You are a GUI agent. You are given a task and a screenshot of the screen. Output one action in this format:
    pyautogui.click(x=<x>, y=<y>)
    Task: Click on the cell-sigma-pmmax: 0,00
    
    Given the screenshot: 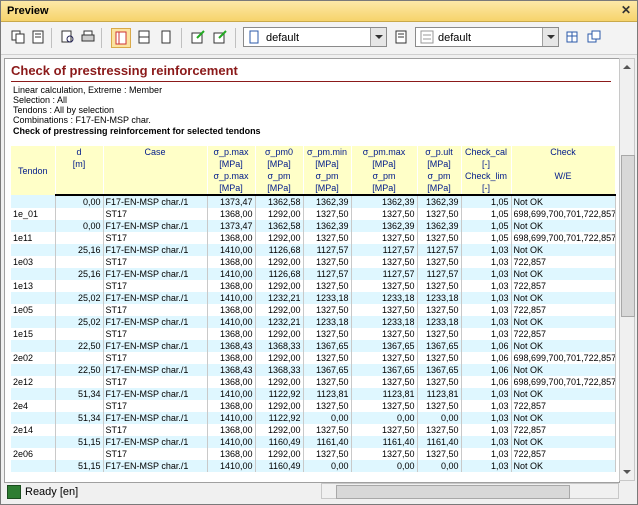 What is the action you would take?
    pyautogui.click(x=384, y=418)
    